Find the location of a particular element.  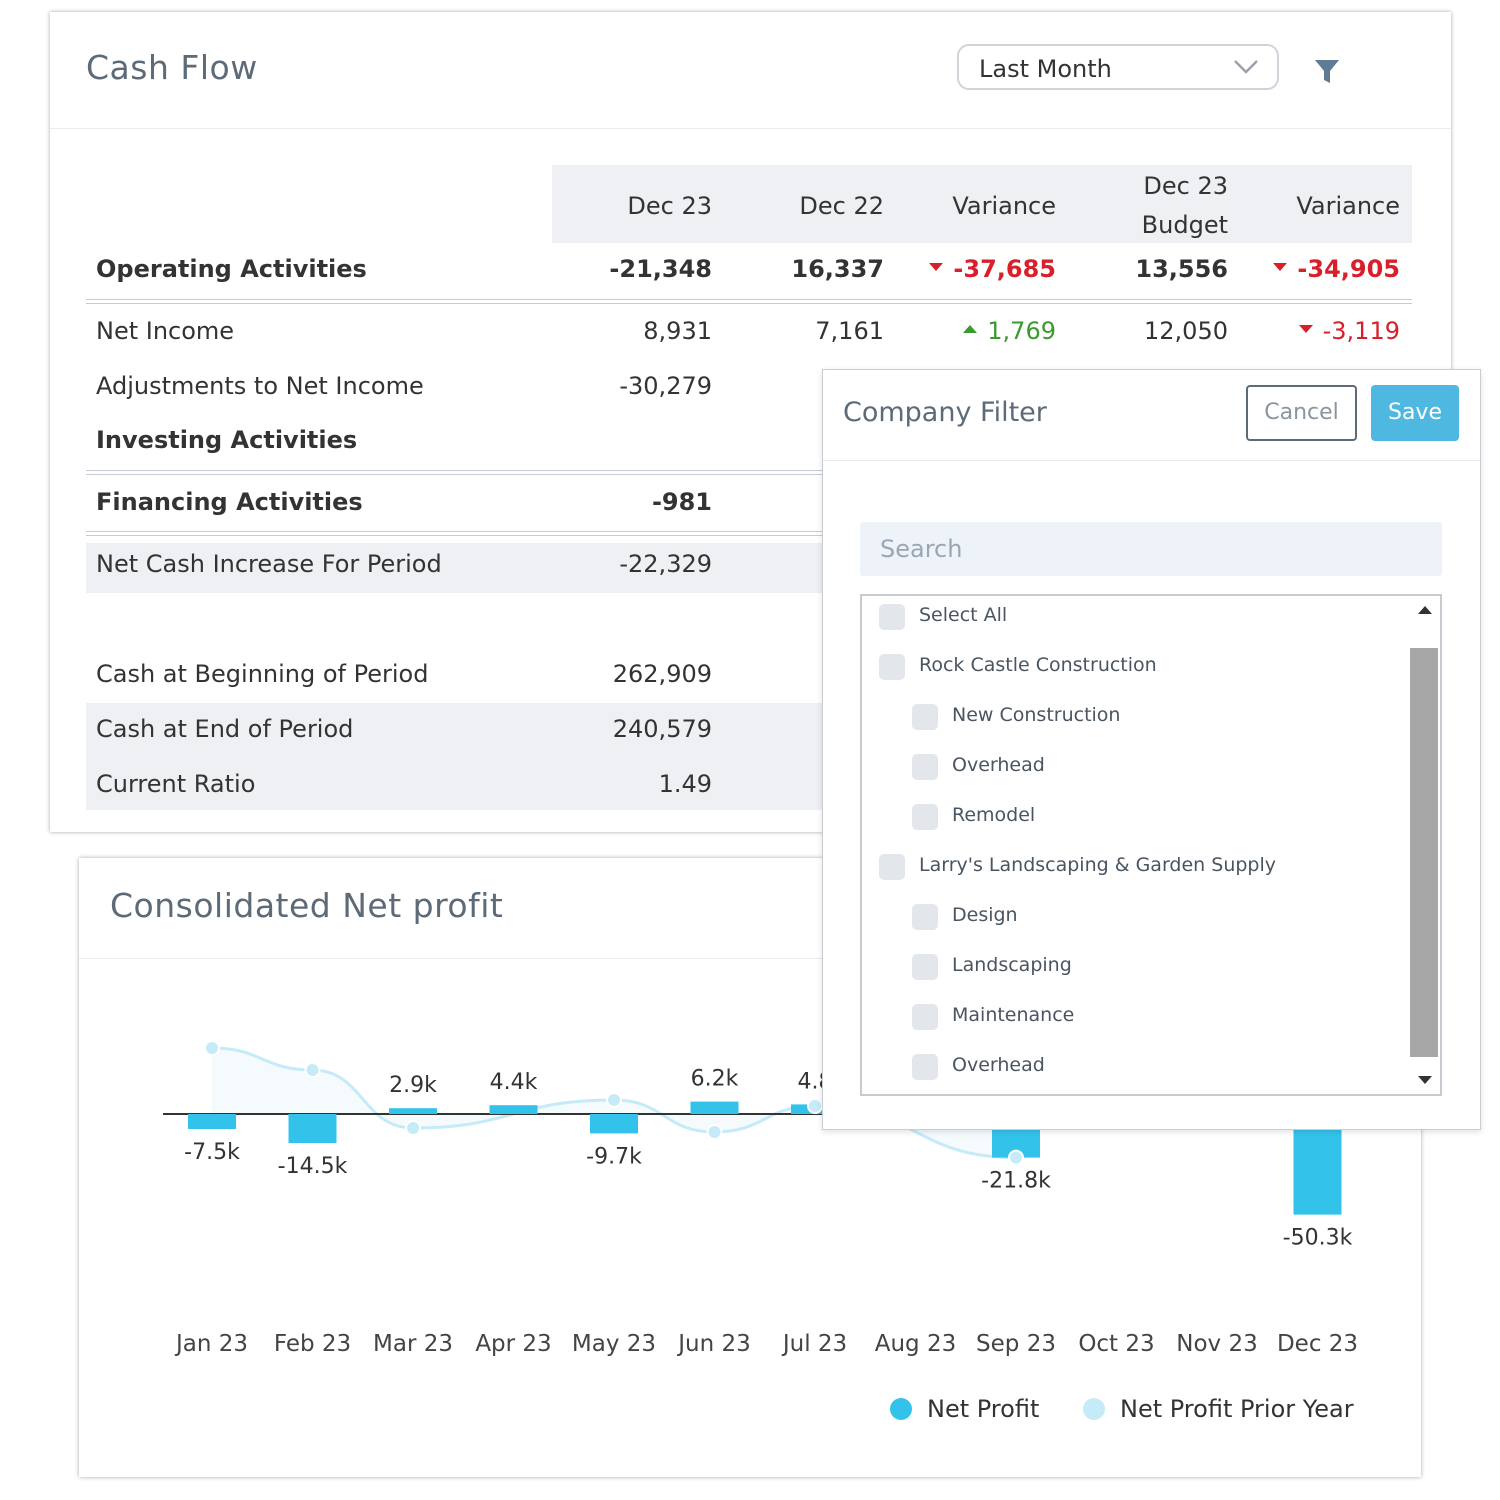

x-tick-label: Aug 23 is located at coordinates (916, 1344).